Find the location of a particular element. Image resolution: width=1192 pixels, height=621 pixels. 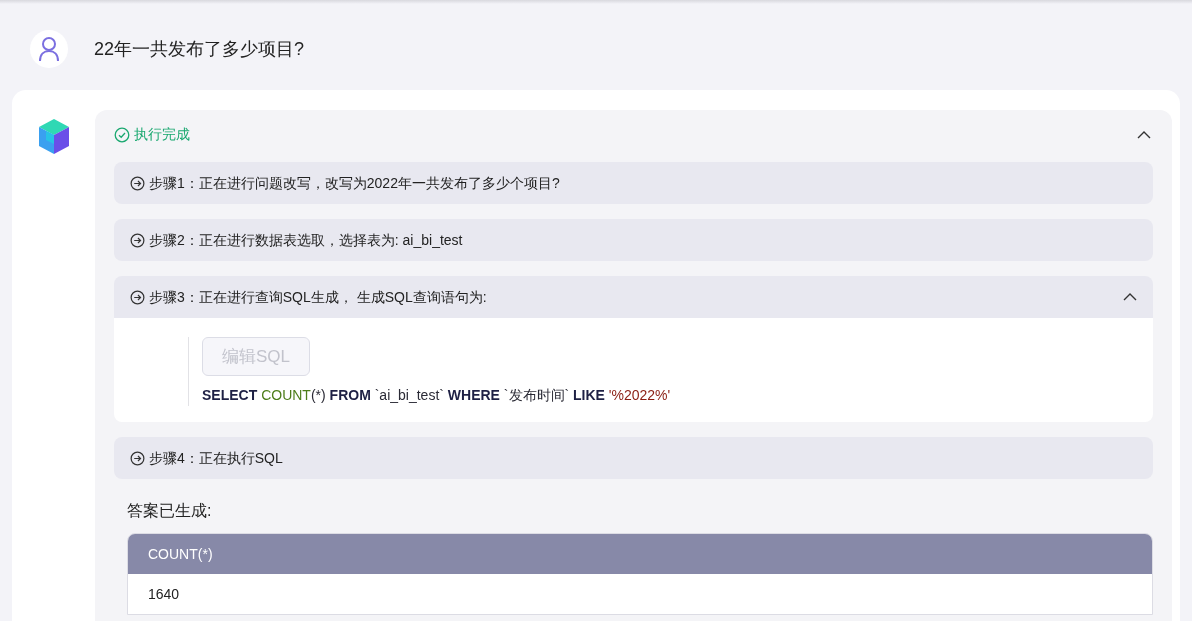

step-header: 步骤4：正在执行SQL is located at coordinates (633, 458).